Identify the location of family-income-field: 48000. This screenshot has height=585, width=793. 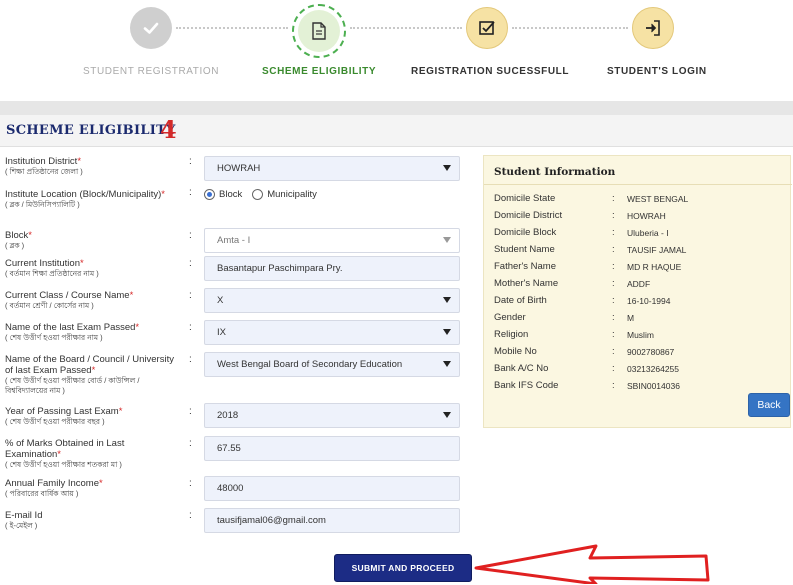
(332, 488).